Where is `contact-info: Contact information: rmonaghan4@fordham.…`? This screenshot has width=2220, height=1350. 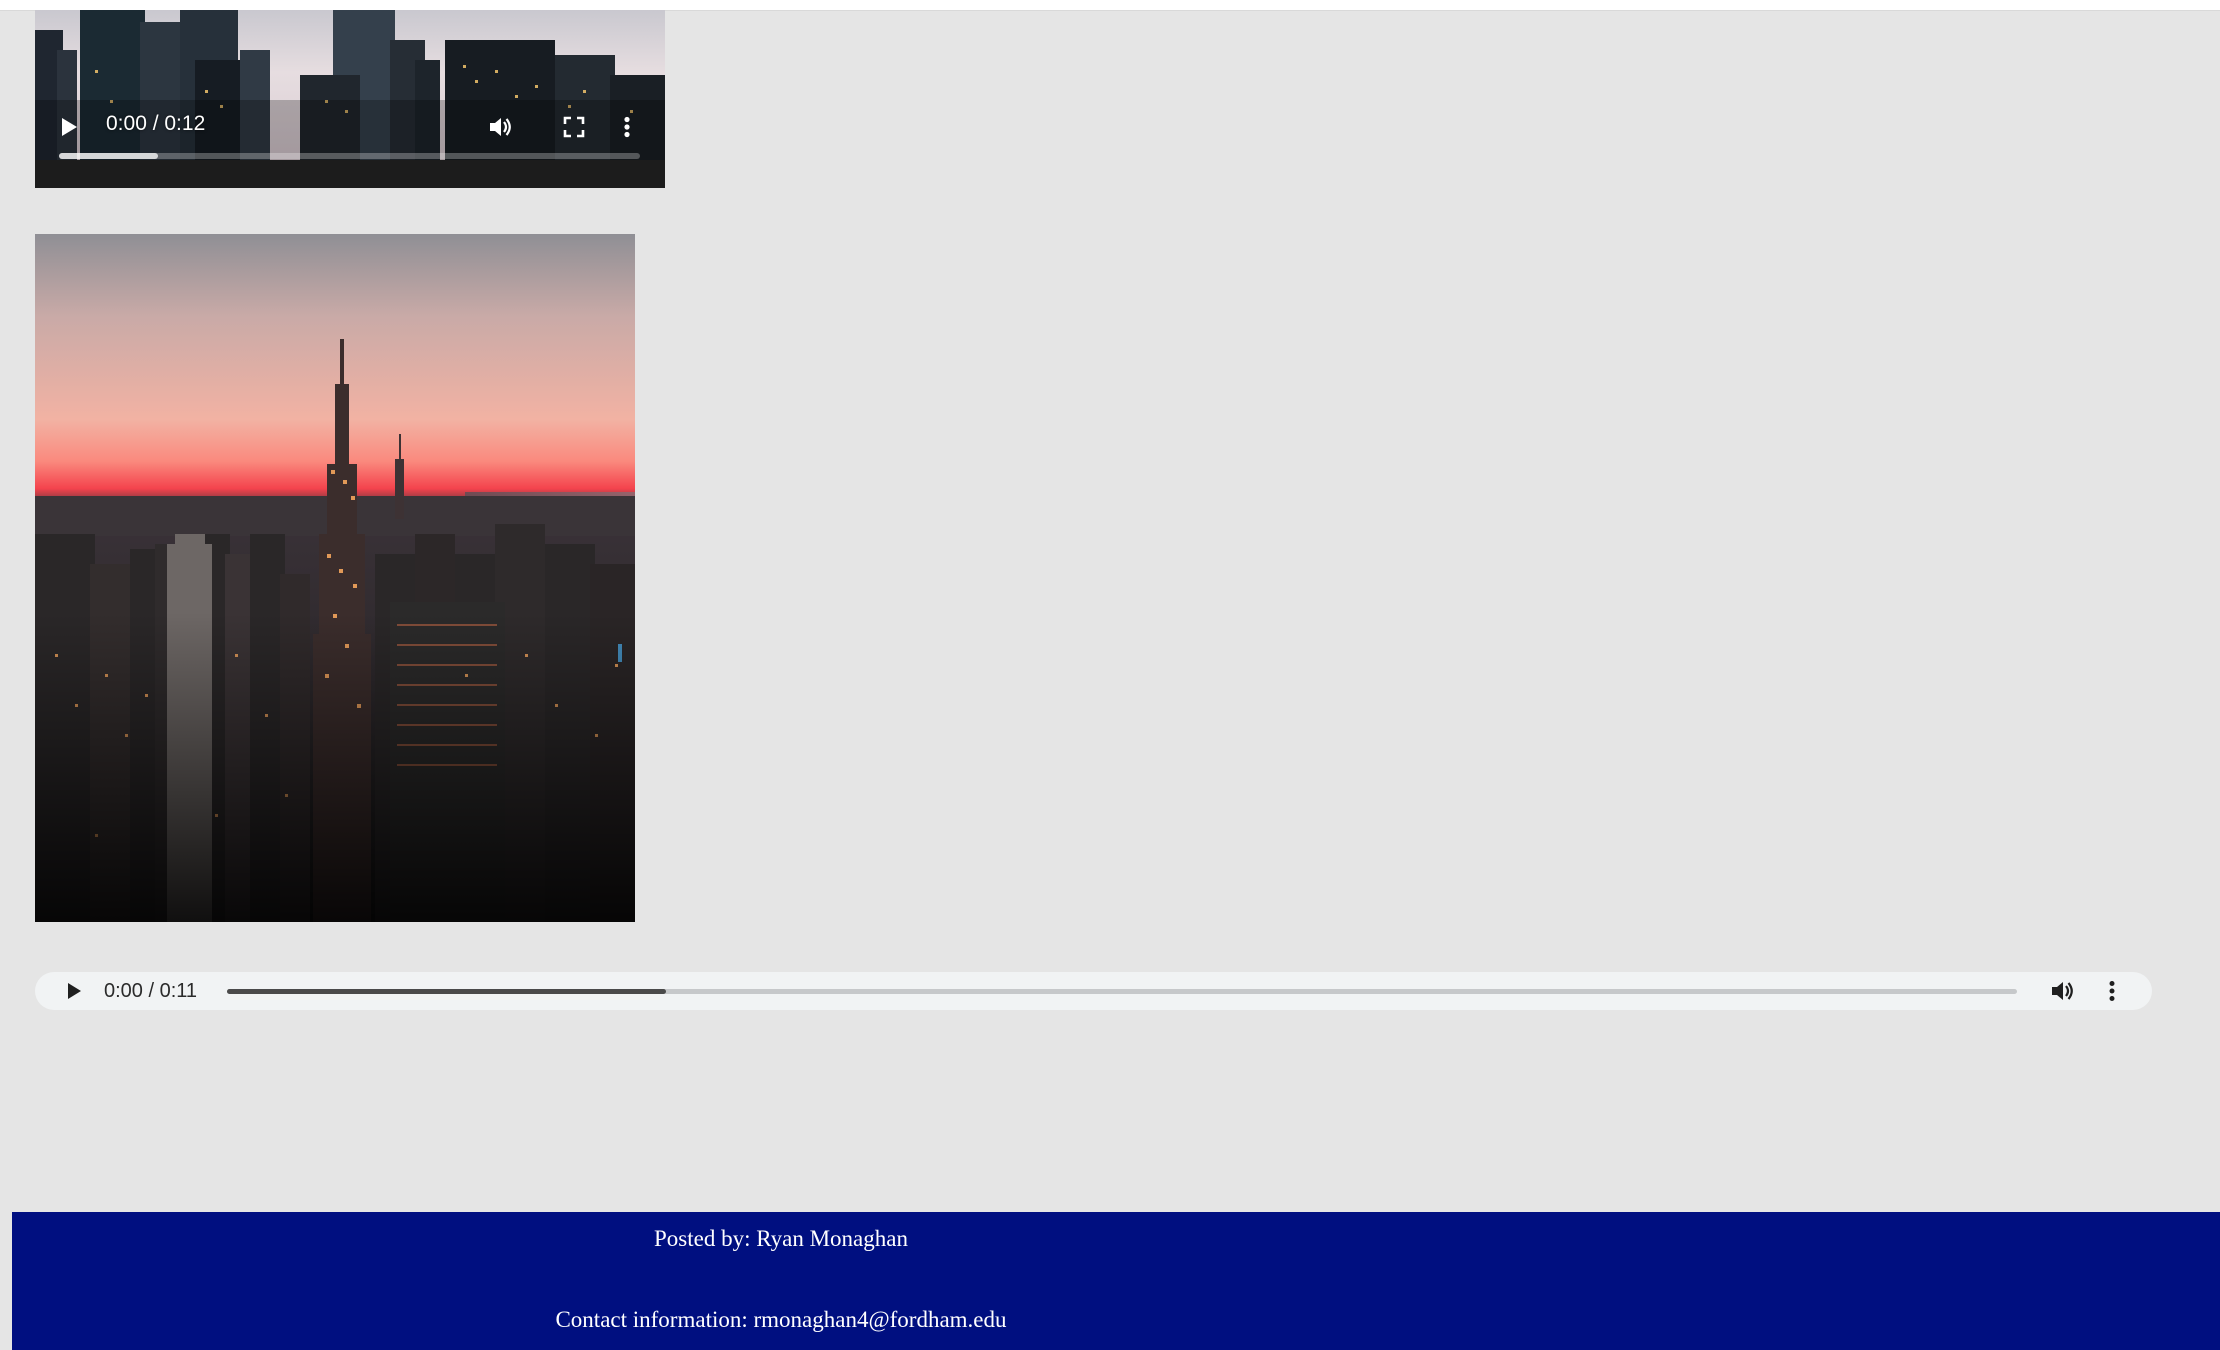 contact-info: Contact information: rmonaghan4@fordham.… is located at coordinates (780, 1320).